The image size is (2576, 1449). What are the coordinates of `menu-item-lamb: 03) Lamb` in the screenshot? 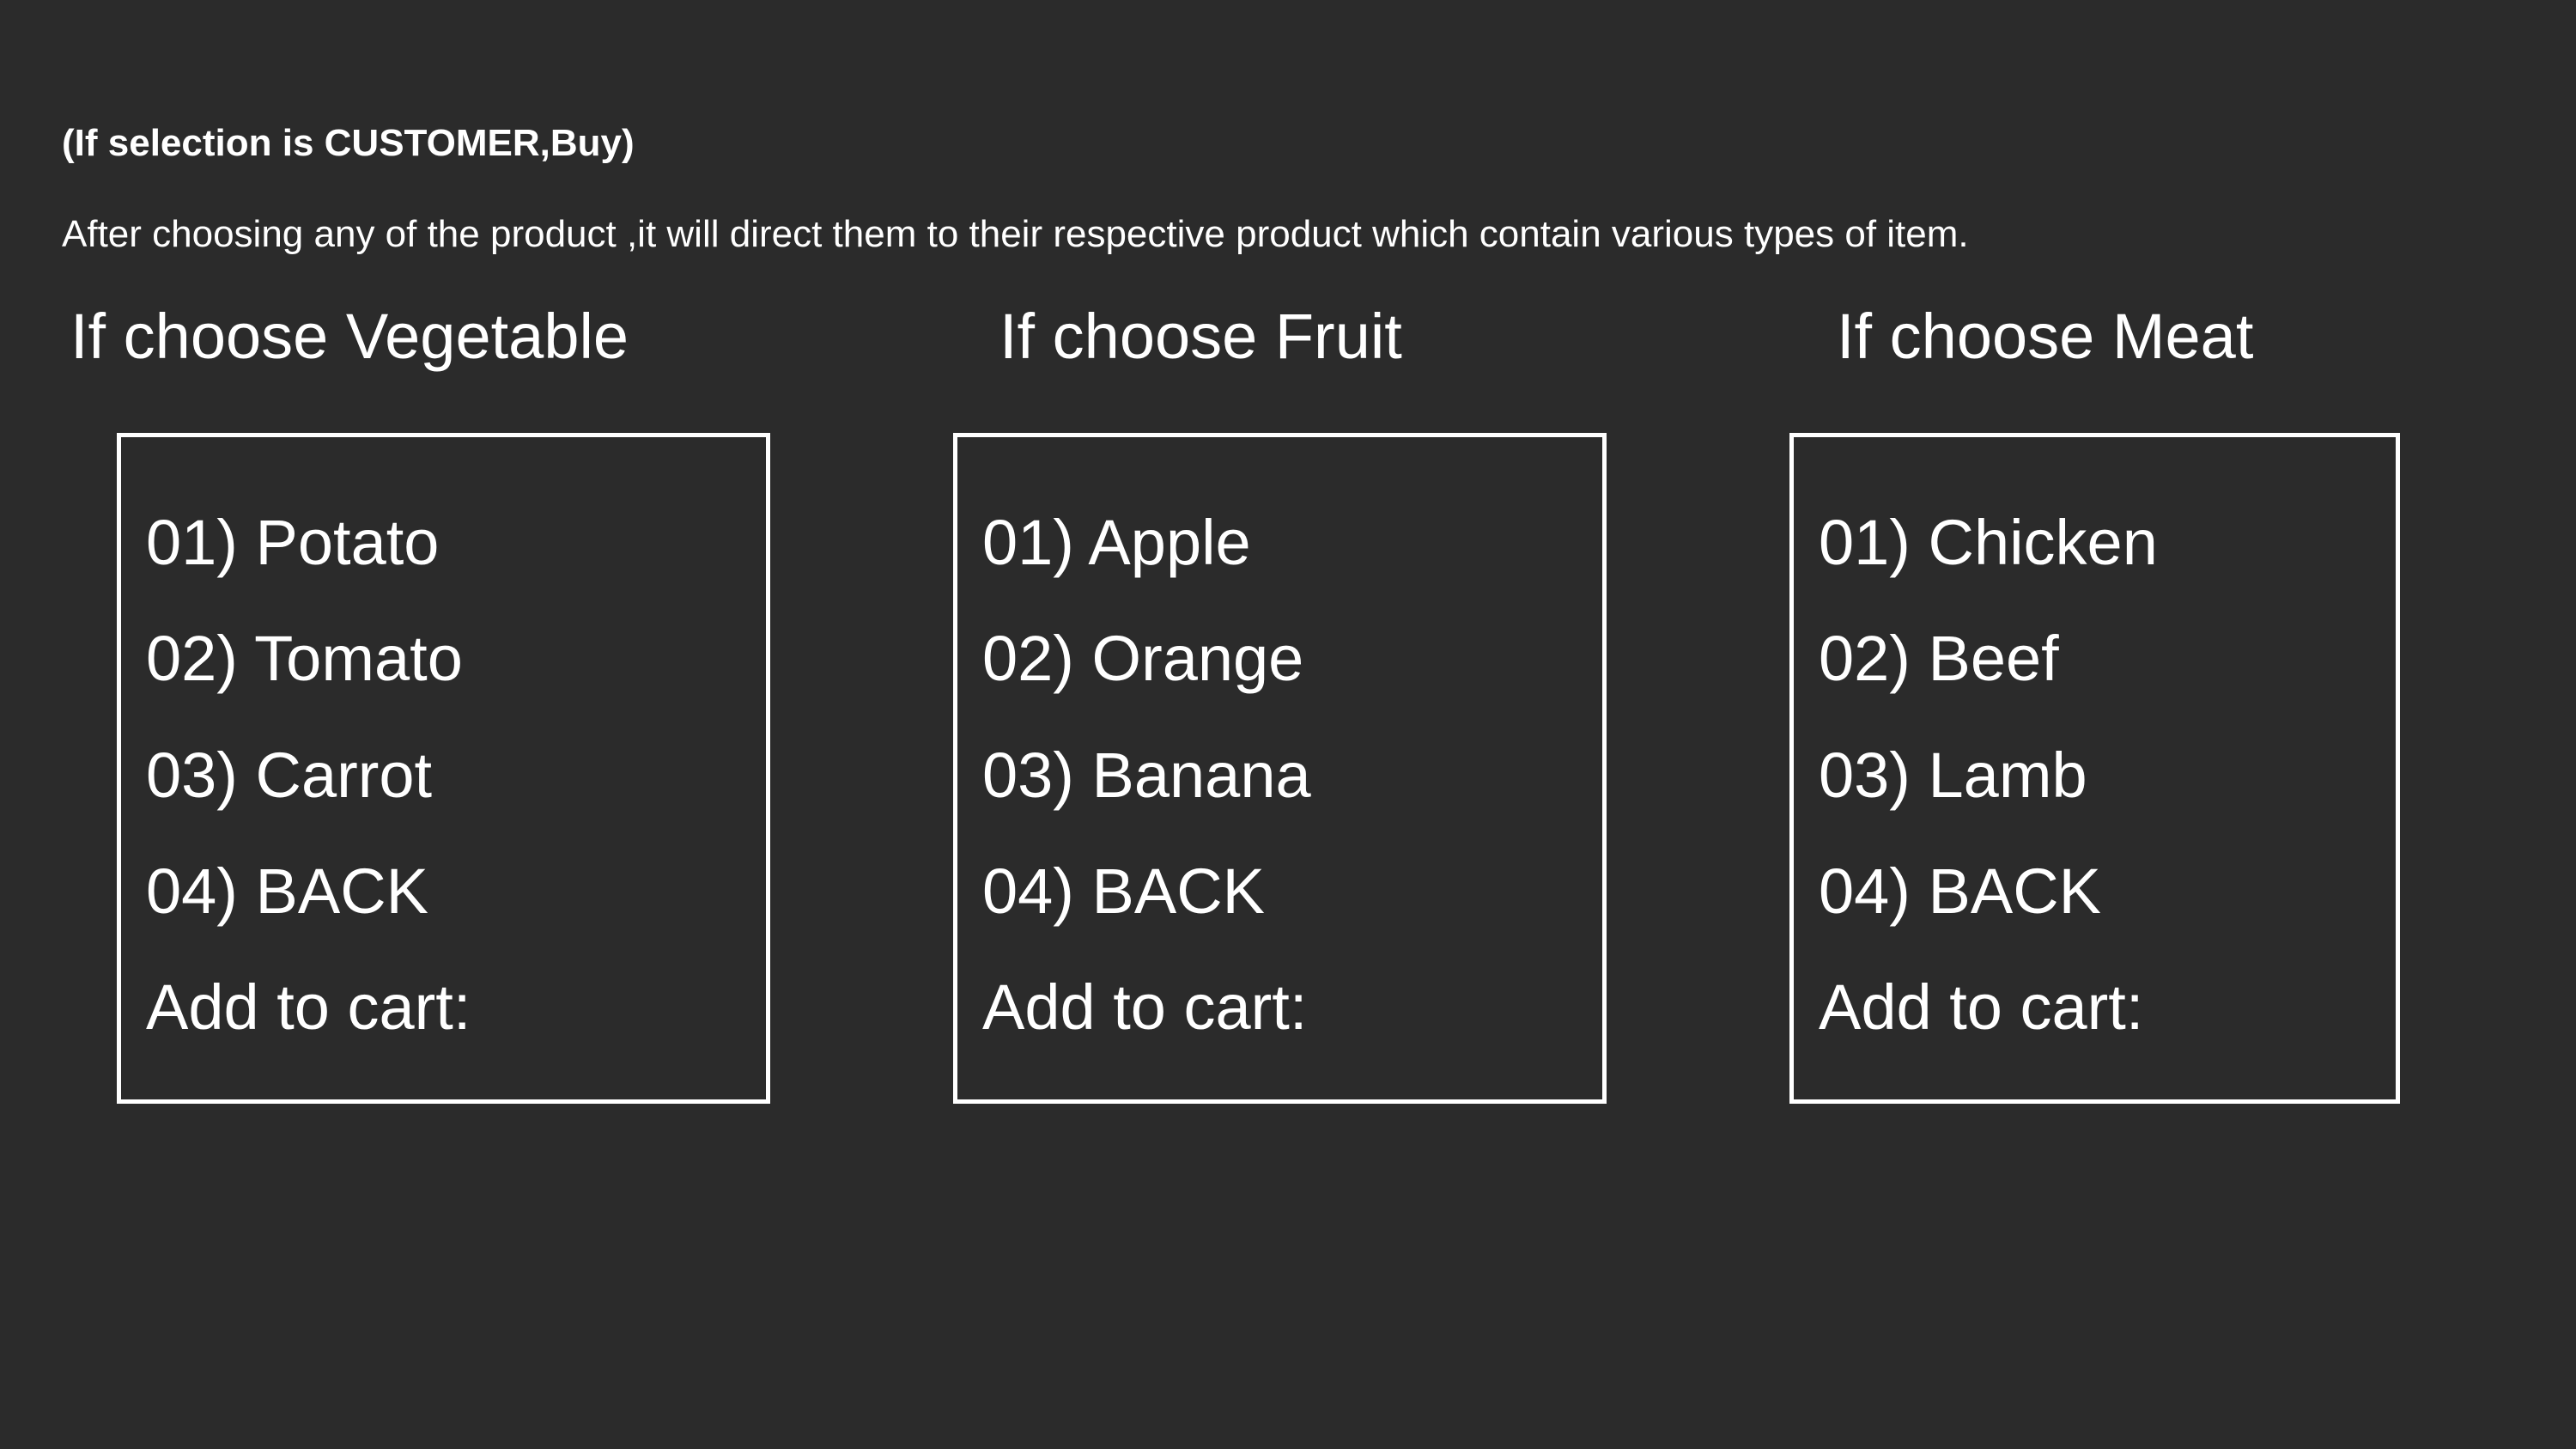 It's located at (1953, 775).